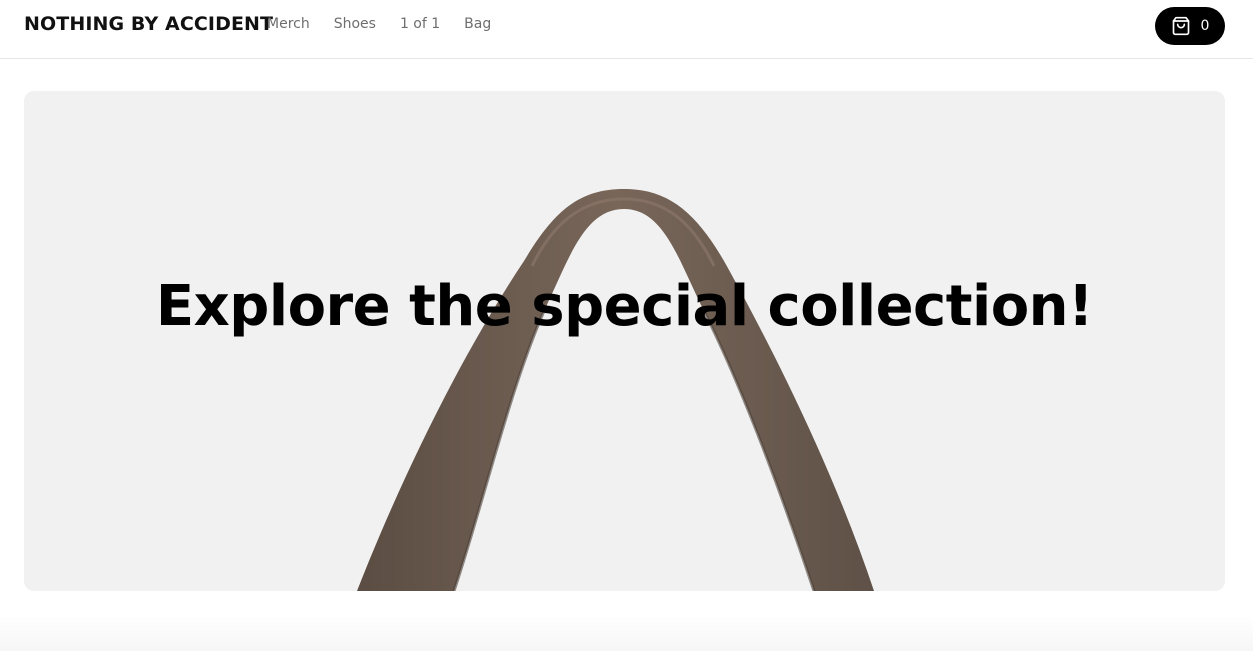 The height and width of the screenshot is (651, 1253). I want to click on nav-item-shoes: Shoes, so click(355, 24).